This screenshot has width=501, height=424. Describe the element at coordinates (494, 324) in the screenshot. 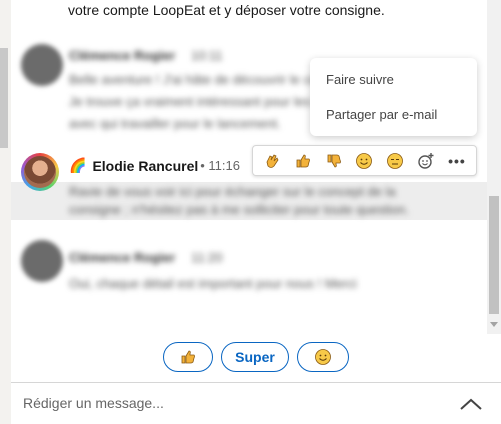

I see `scroll-down-arrow-icon` at that location.